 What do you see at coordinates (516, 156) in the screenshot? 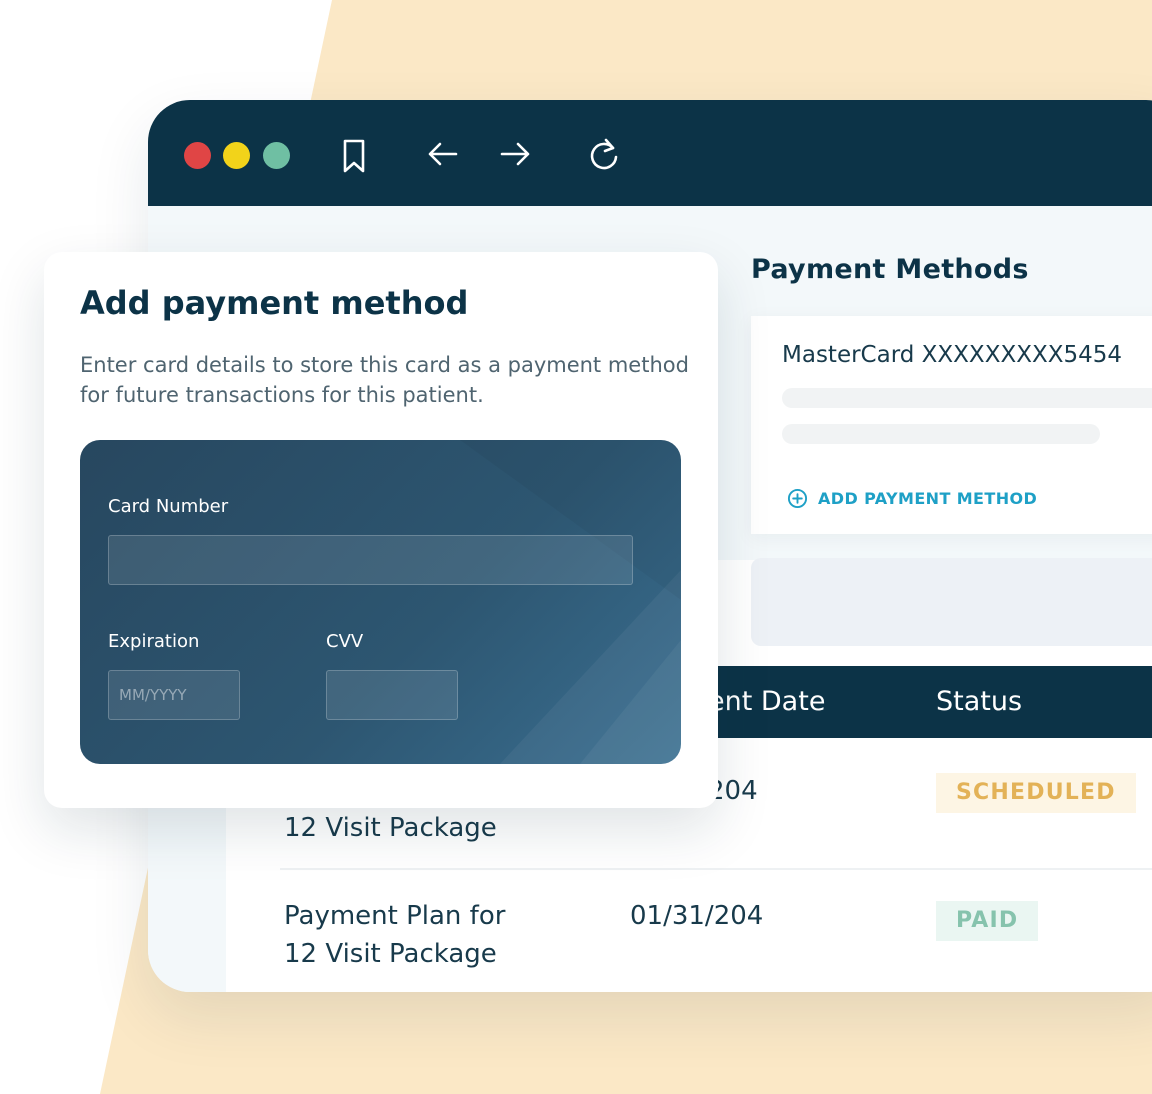
I see `forward-arrow-icon` at bounding box center [516, 156].